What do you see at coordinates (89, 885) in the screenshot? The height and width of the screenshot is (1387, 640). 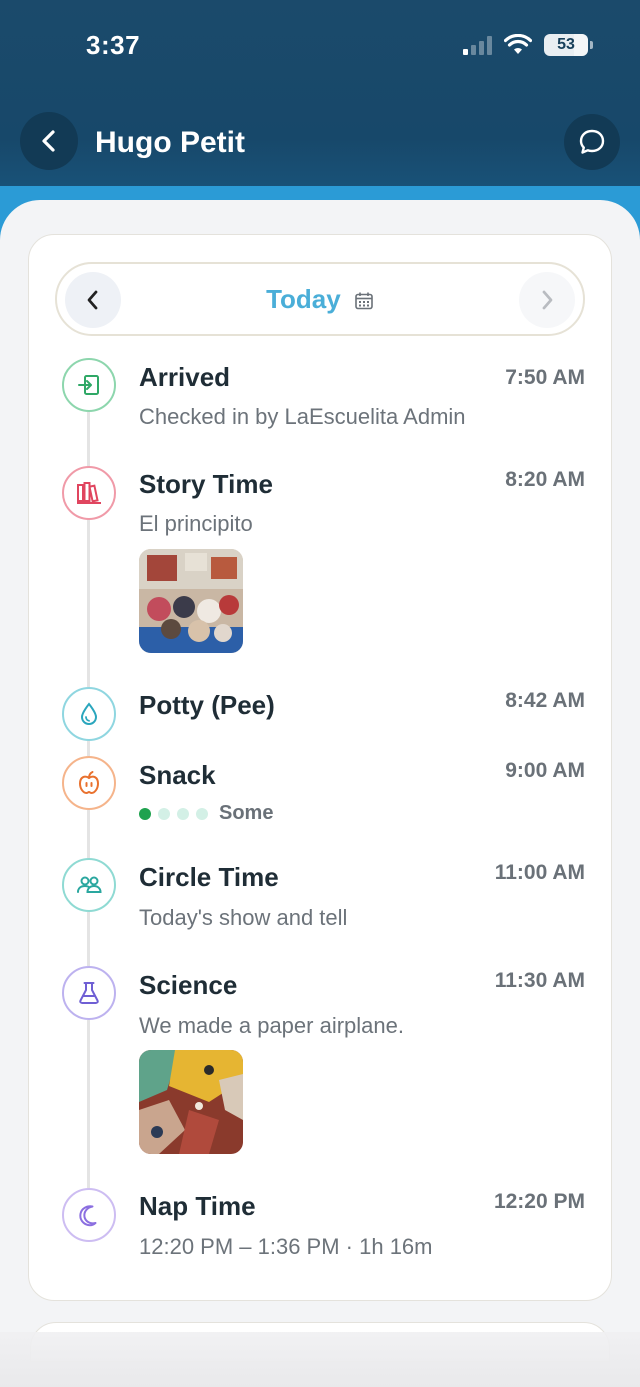 I see `group-icon` at bounding box center [89, 885].